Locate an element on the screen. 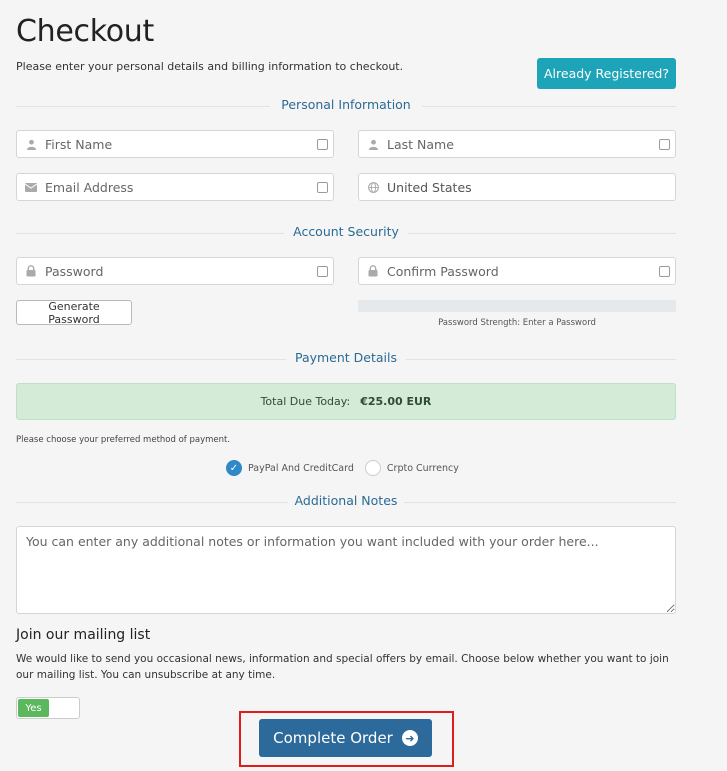  section-additional-notes: Additional Notes is located at coordinates (346, 503).